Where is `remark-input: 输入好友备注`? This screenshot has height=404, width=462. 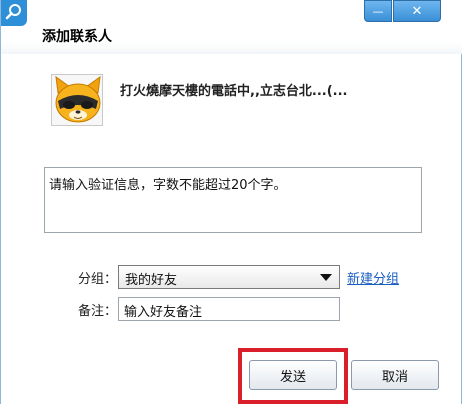 remark-input: 输入好友备注 is located at coordinates (229, 309).